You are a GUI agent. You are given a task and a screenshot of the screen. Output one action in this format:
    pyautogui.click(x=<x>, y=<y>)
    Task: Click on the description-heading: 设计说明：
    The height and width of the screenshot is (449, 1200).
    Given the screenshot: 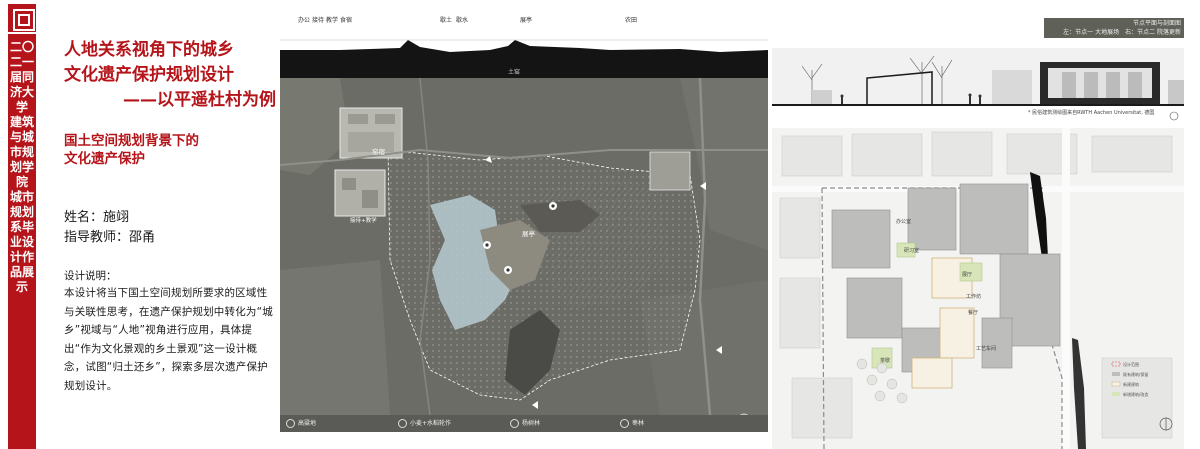 What is the action you would take?
    pyautogui.click(x=90, y=276)
    